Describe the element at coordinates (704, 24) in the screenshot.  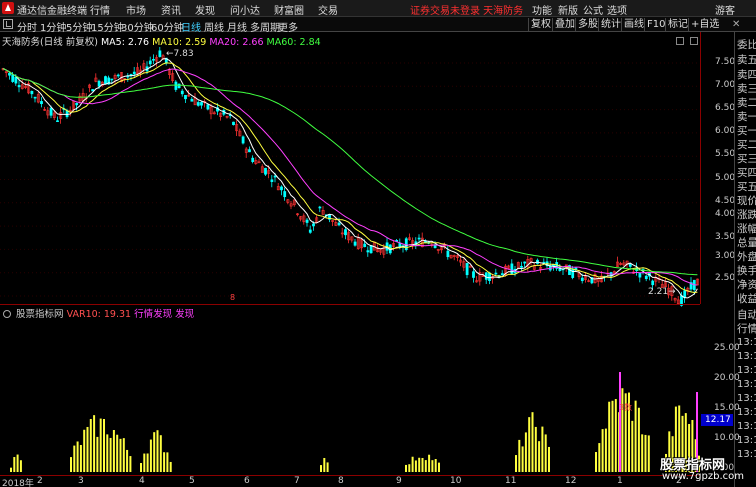
I see `tool-zixuan: +自选` at that location.